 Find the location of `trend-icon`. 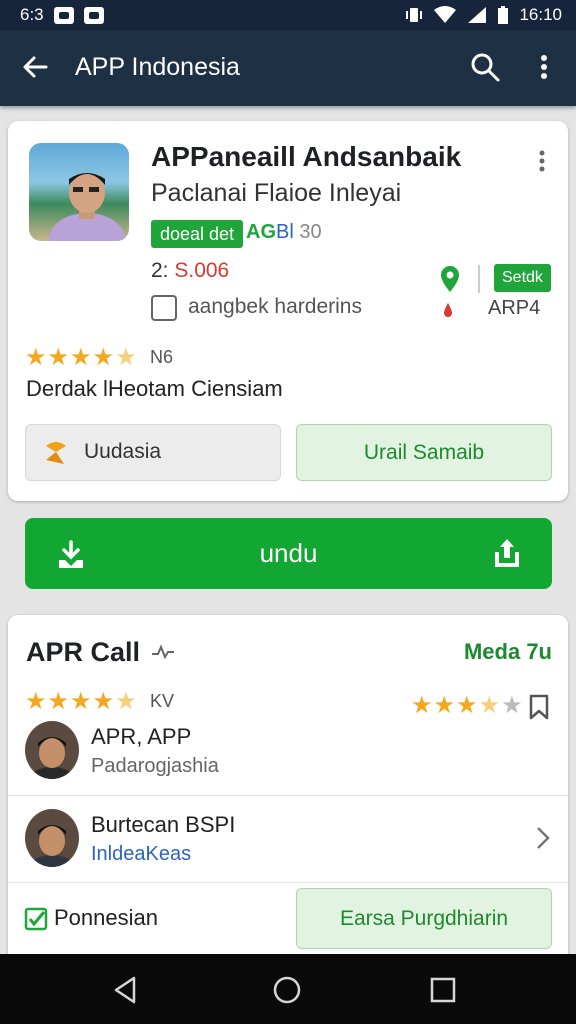

trend-icon is located at coordinates (163, 652).